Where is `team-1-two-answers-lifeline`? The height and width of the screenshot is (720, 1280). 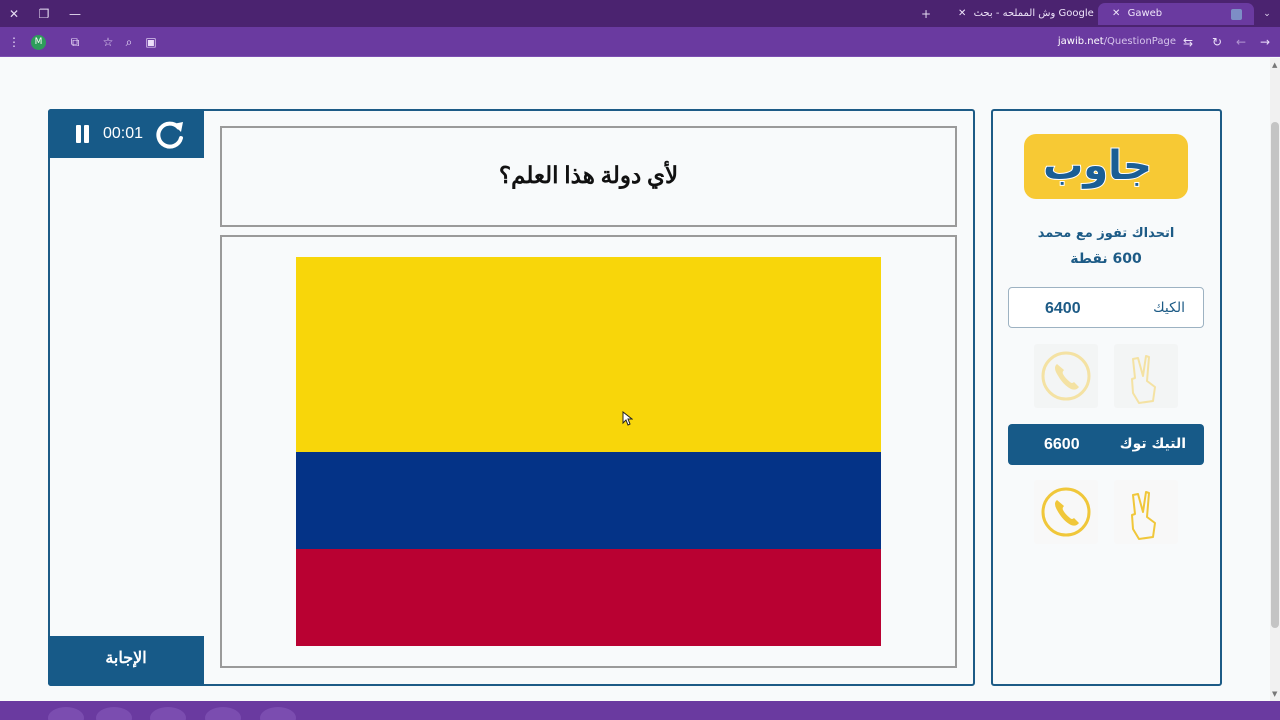 team-1-two-answers-lifeline is located at coordinates (1146, 376).